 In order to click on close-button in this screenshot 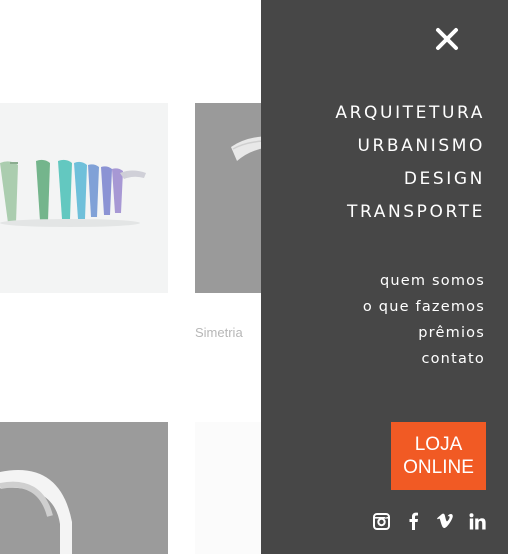, I will do `click(447, 39)`.